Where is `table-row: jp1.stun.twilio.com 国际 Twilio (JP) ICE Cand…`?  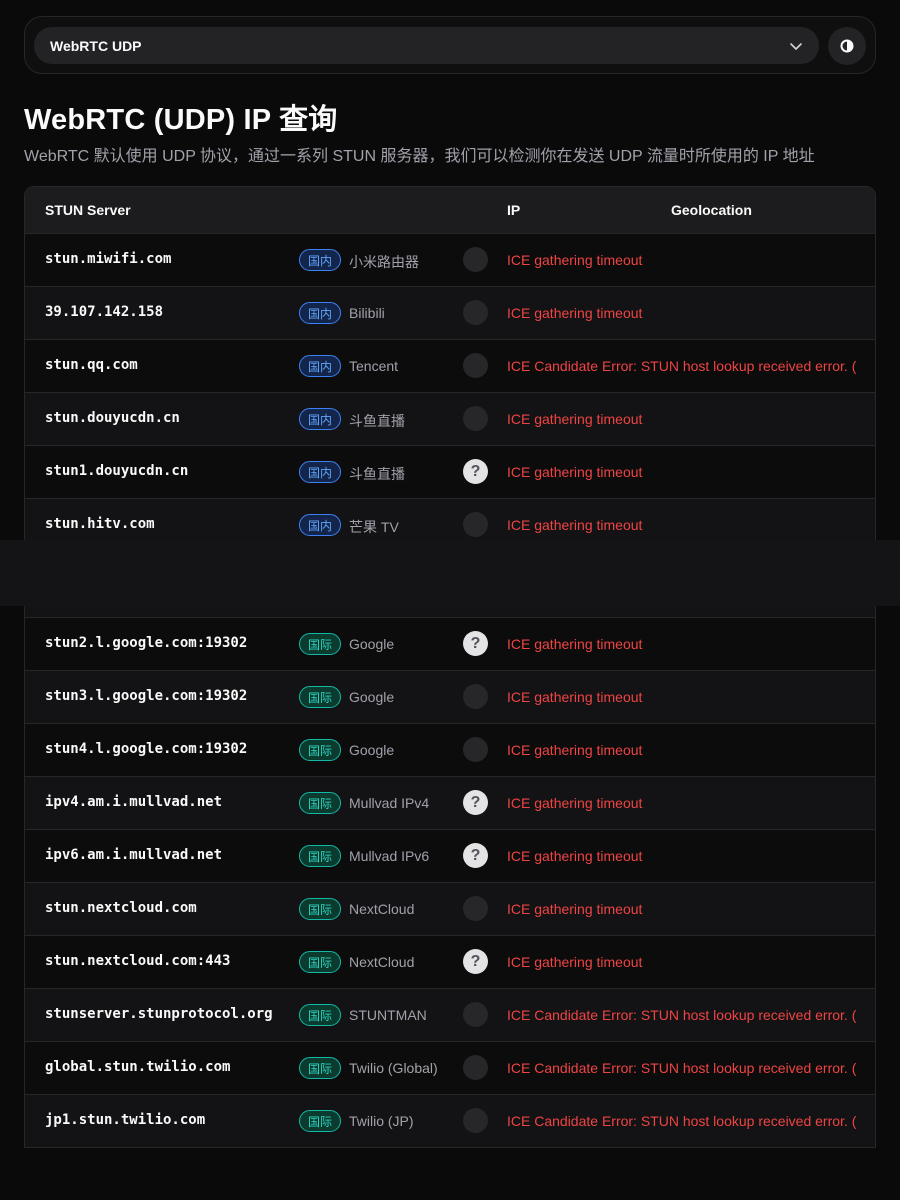 table-row: jp1.stun.twilio.com 国际 Twilio (JP) ICE Cand… is located at coordinates (450, 1120).